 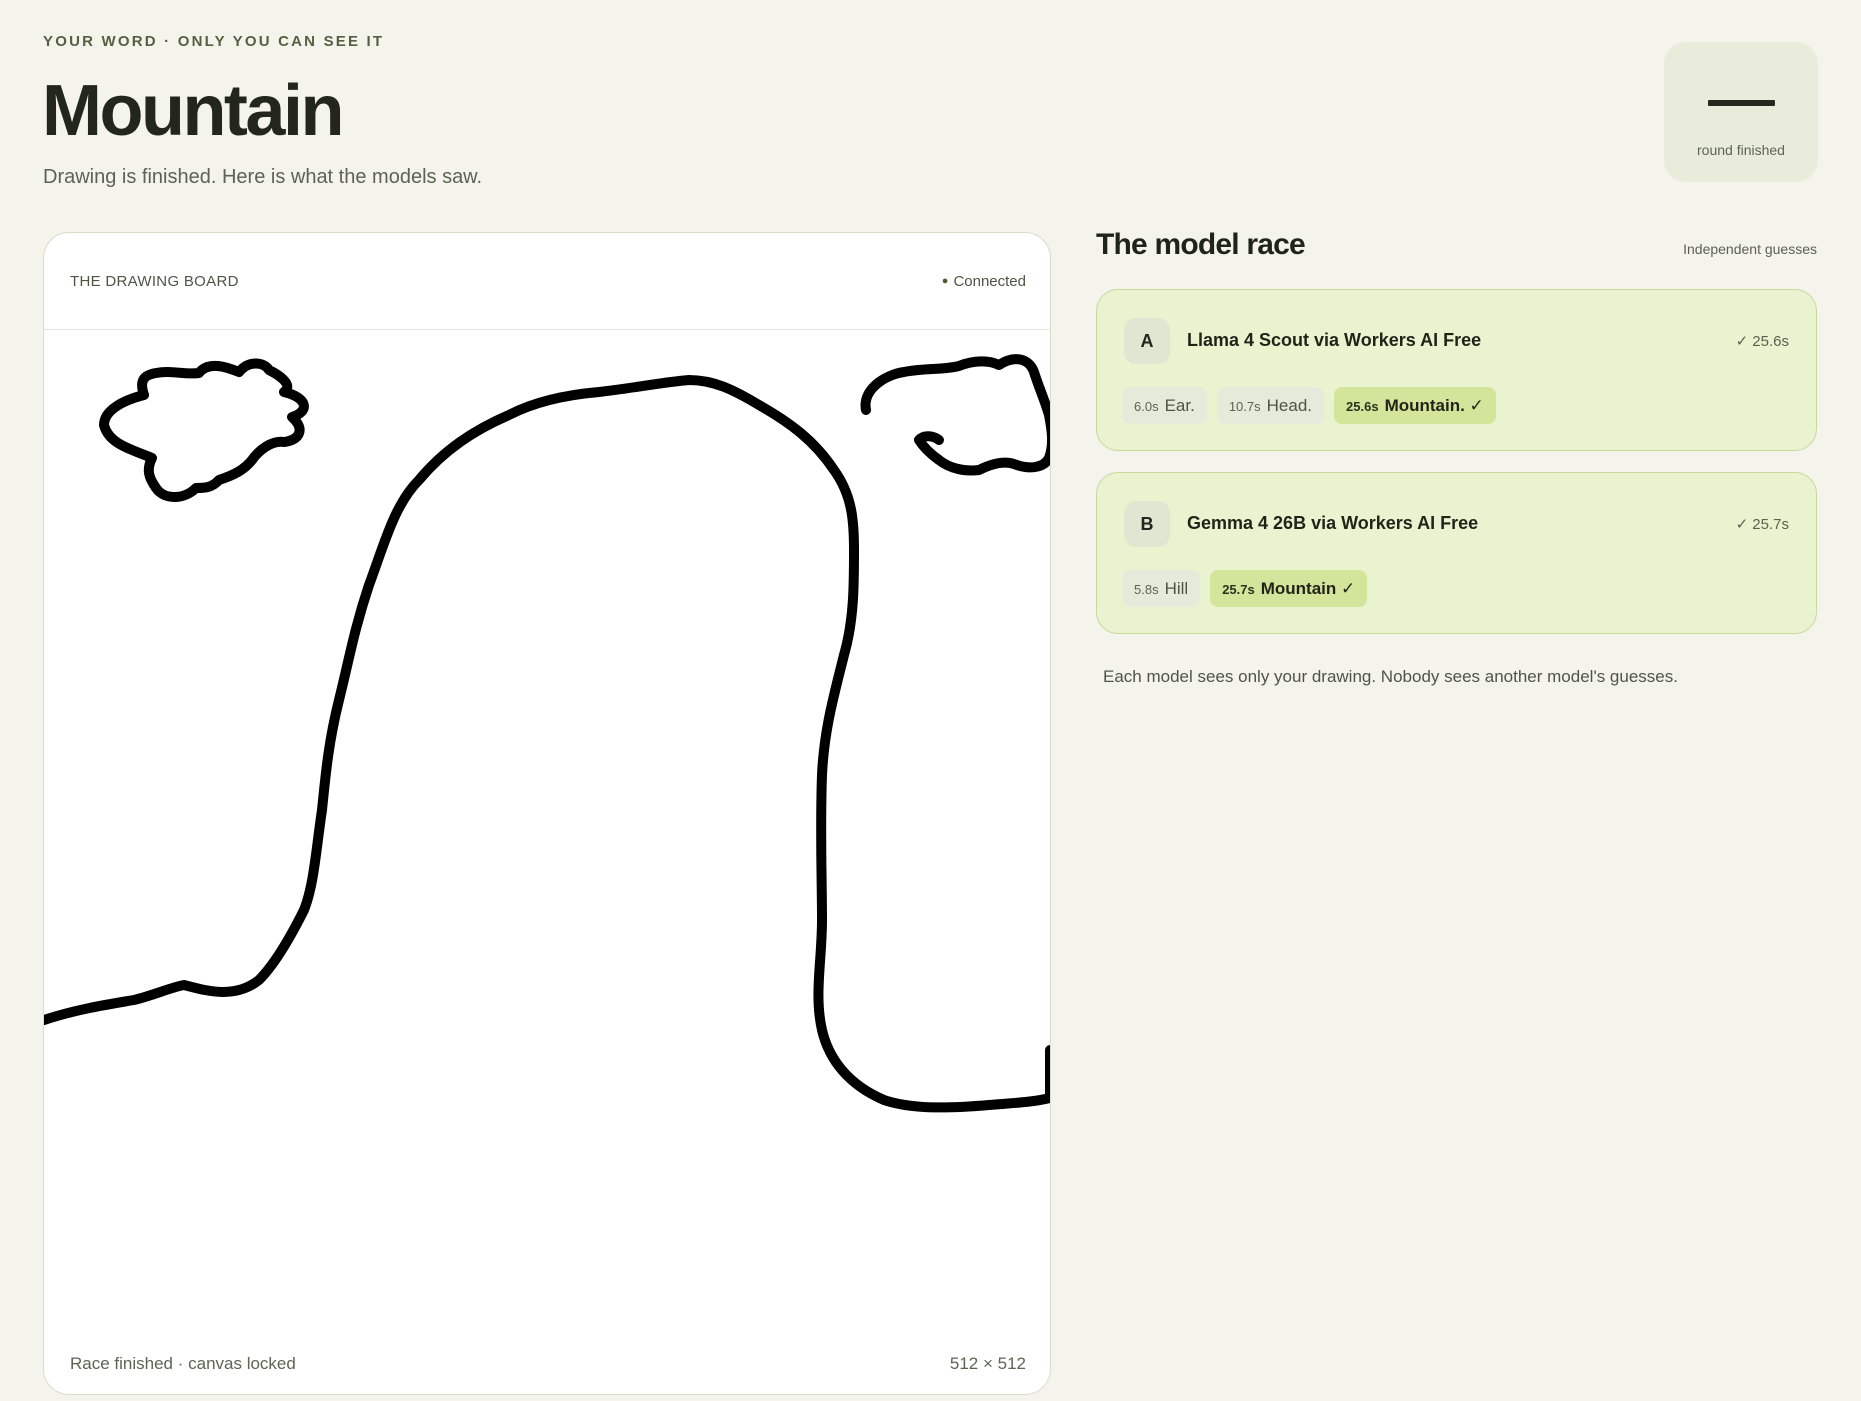 I want to click on stroke-right-cloud, so click(x=955, y=415).